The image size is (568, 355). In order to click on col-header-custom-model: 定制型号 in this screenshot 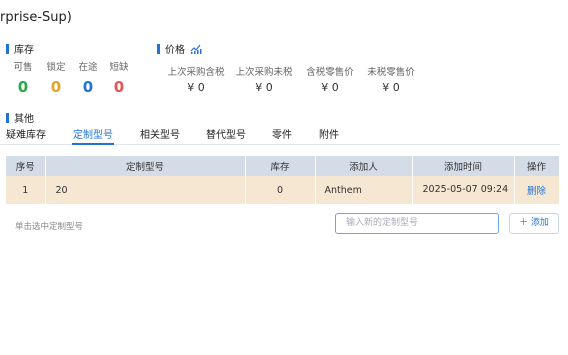, I will do `click(145, 166)`.